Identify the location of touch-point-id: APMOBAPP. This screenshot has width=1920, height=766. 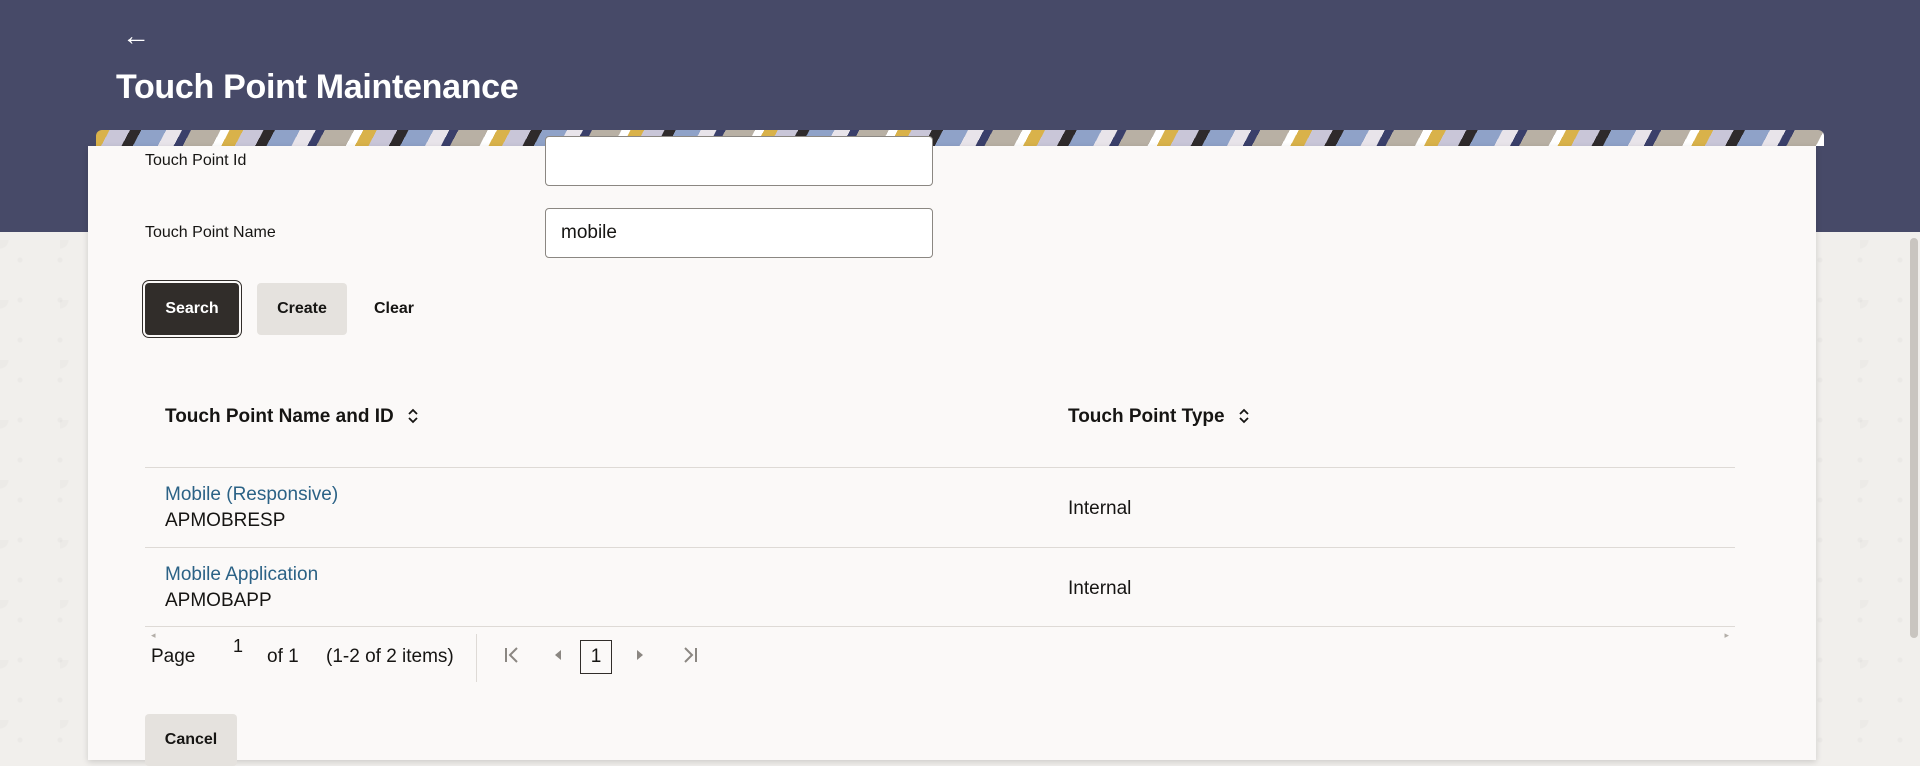
(218, 600).